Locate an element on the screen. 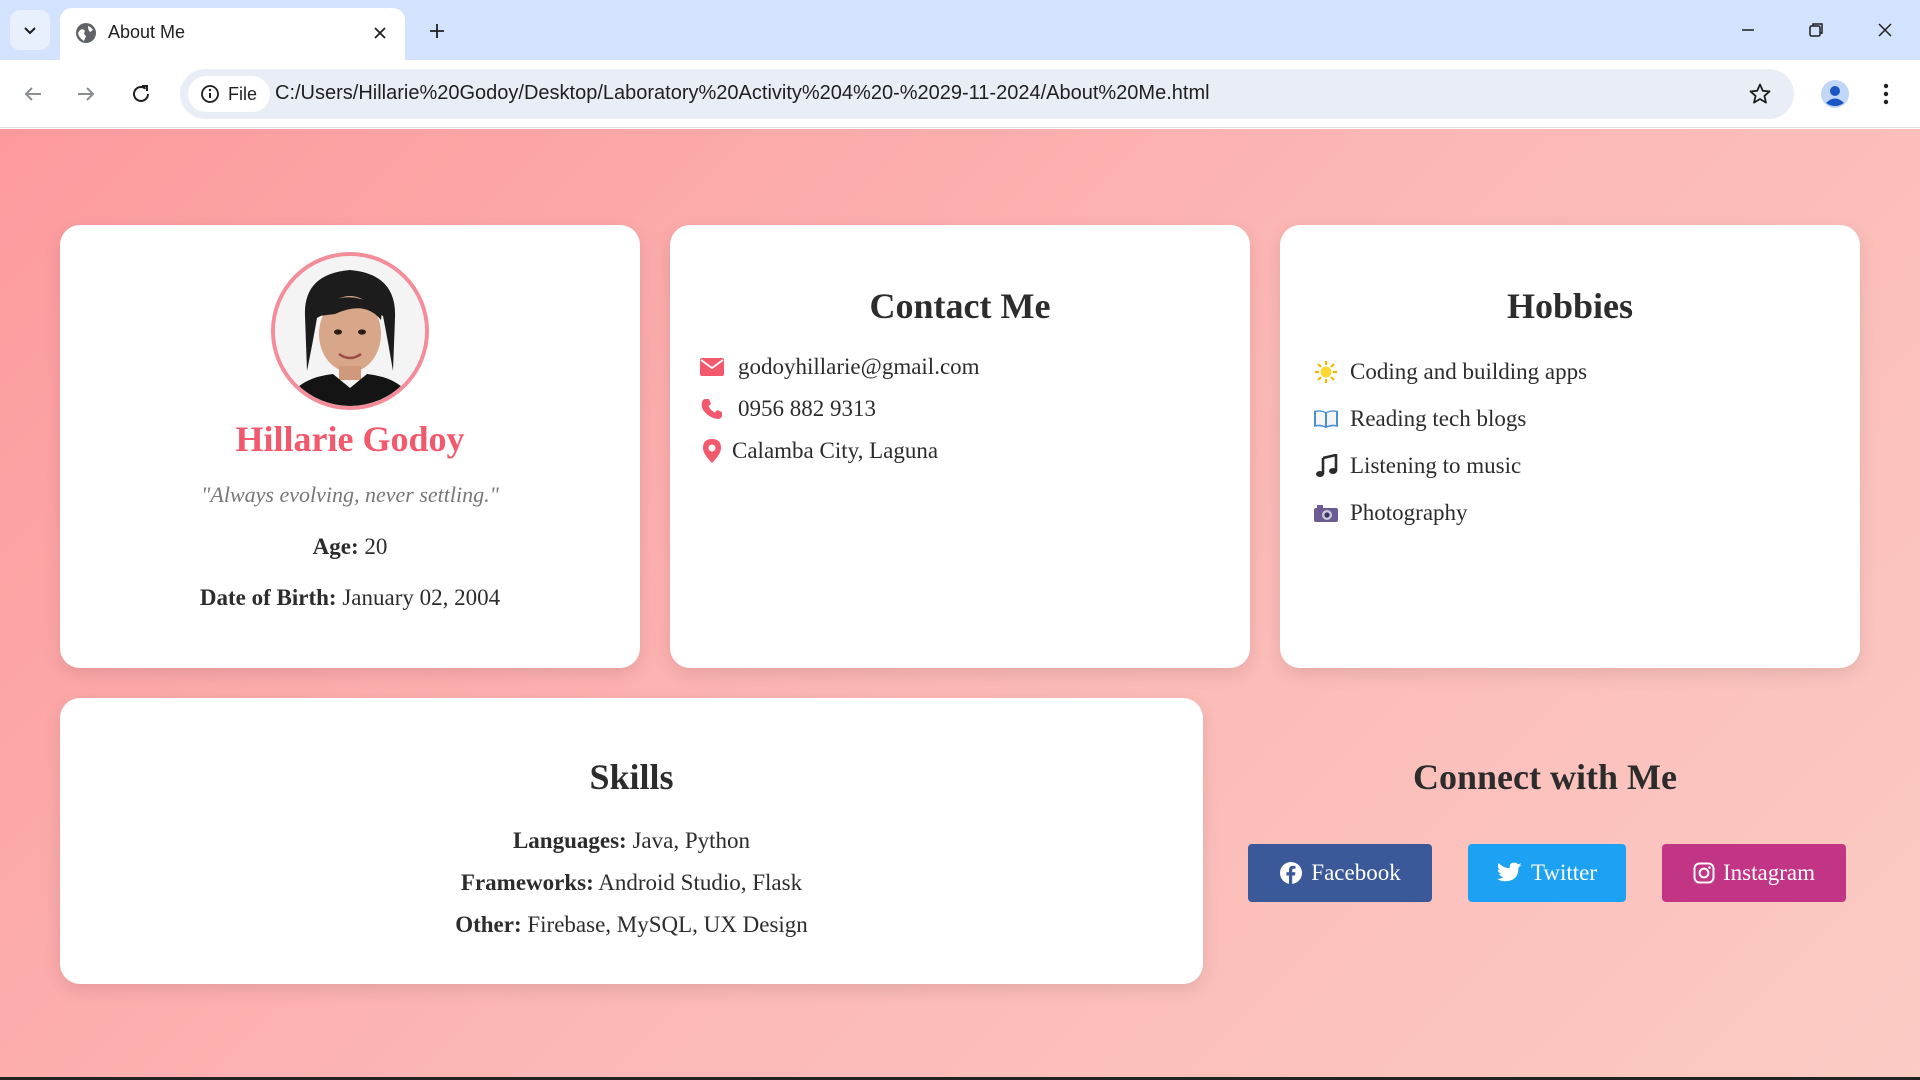  contact-phone-text: 0956 882 9313 is located at coordinates (807, 408).